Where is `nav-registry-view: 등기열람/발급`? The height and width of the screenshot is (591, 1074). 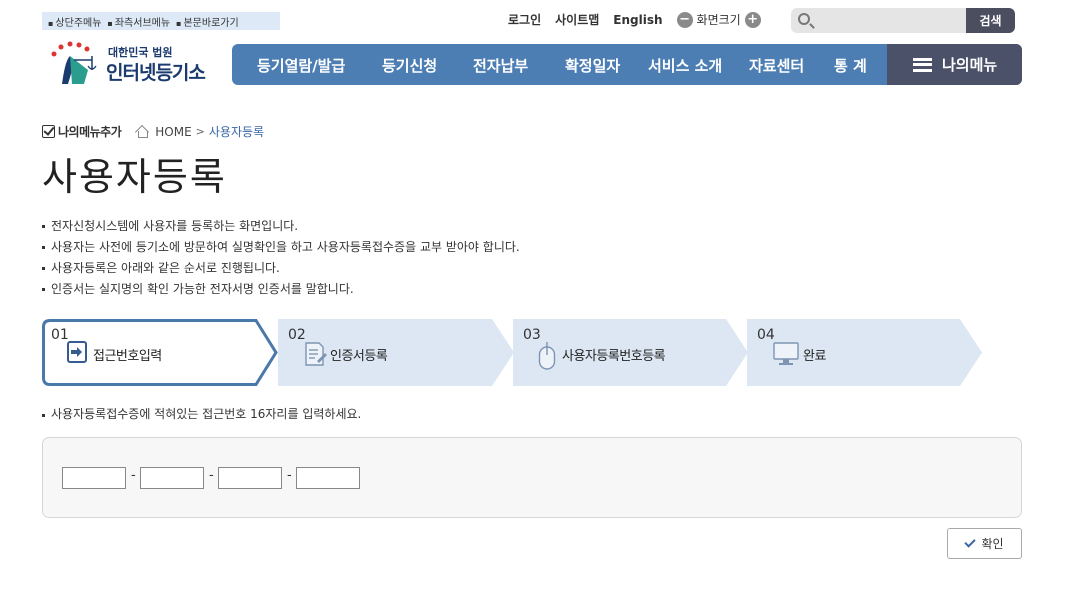 nav-registry-view: 등기열람/발급 is located at coordinates (301, 65).